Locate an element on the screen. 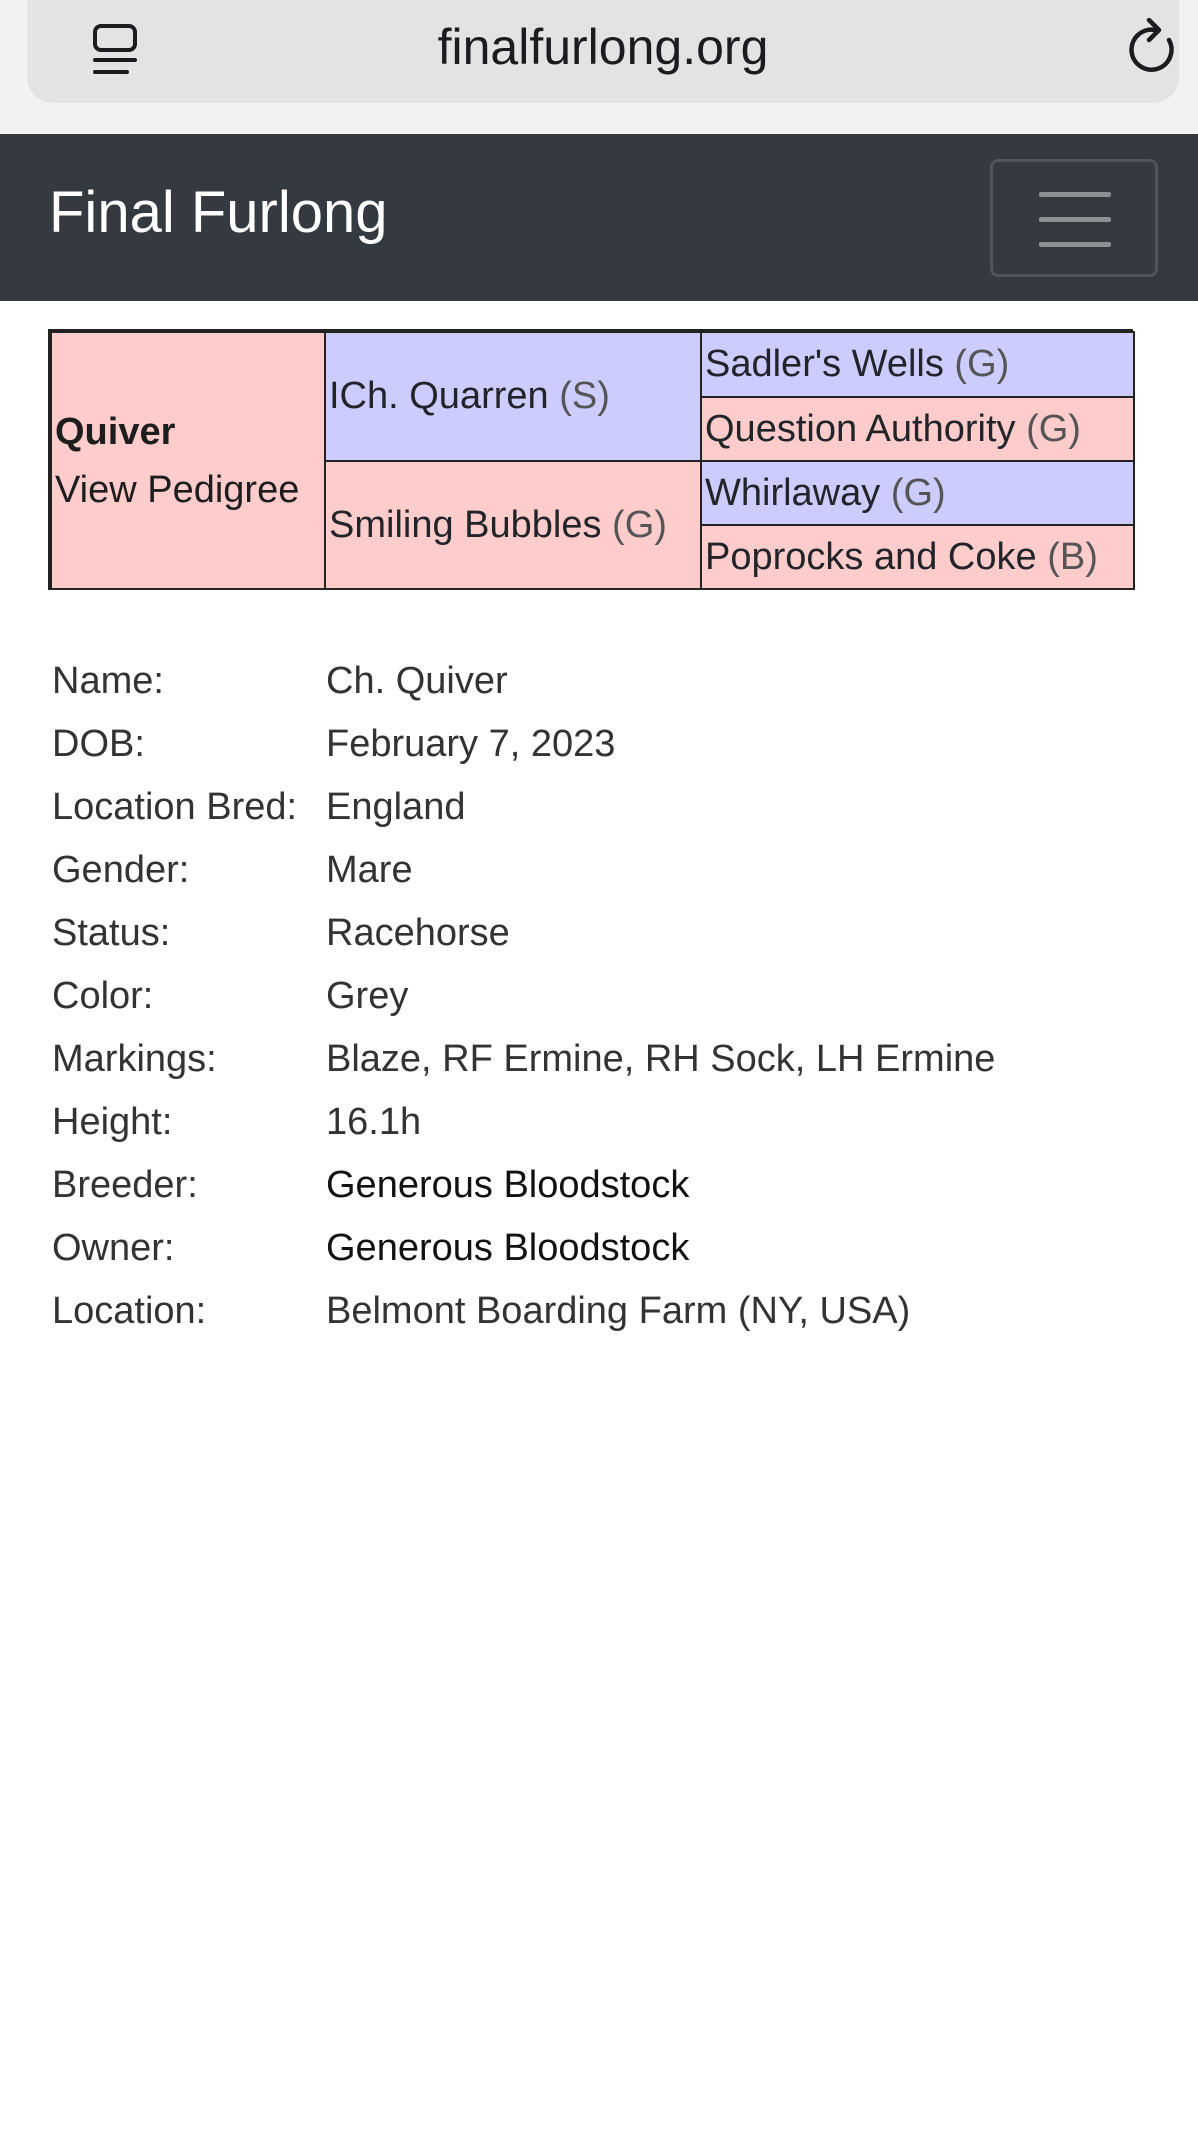 The image size is (1198, 2148). detail-label: Color: is located at coordinates (103, 996).